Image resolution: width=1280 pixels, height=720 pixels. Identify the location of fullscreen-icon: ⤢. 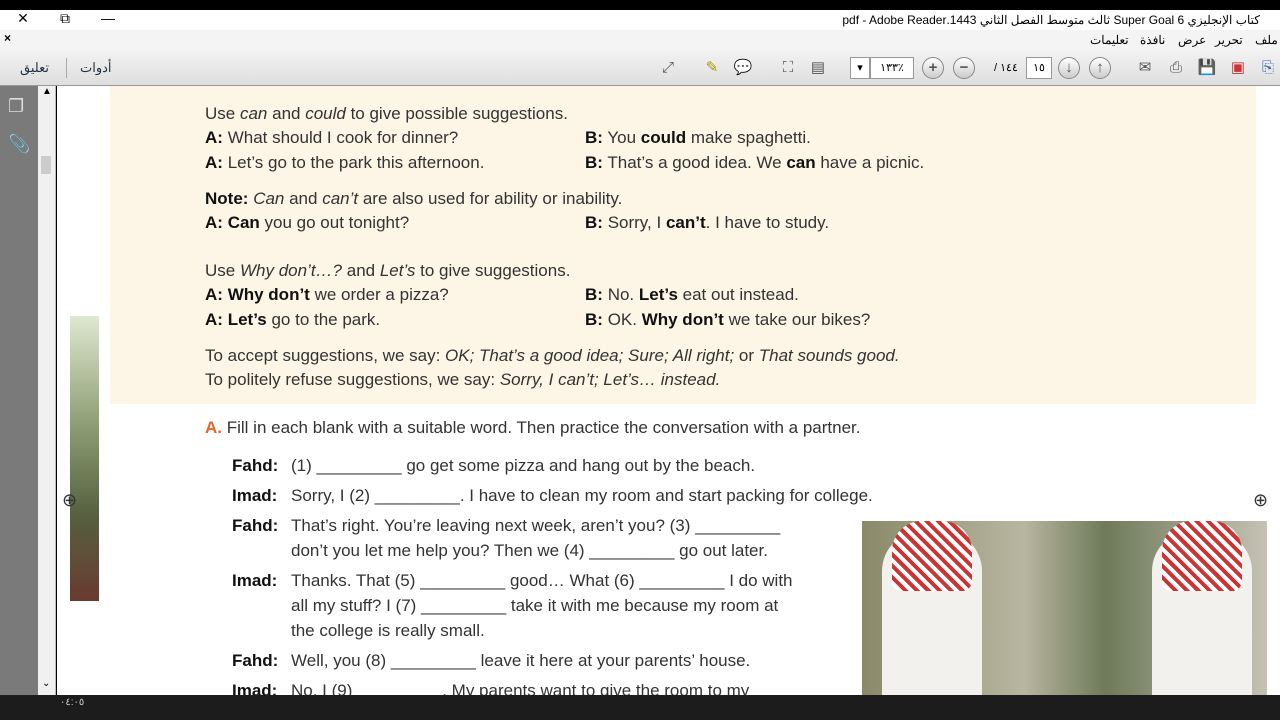
(668, 68).